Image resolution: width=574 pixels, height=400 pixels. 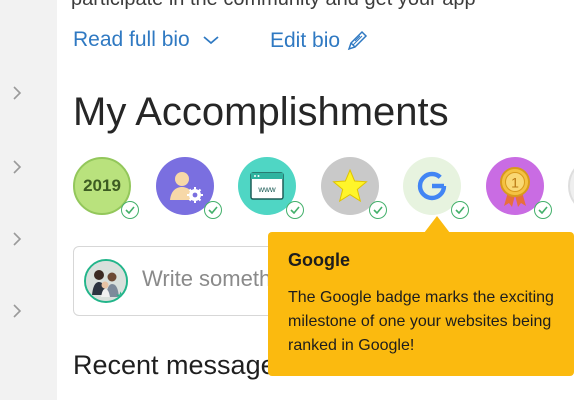 What do you see at coordinates (319, 260) in the screenshot?
I see `tooltip-title: Google` at bounding box center [319, 260].